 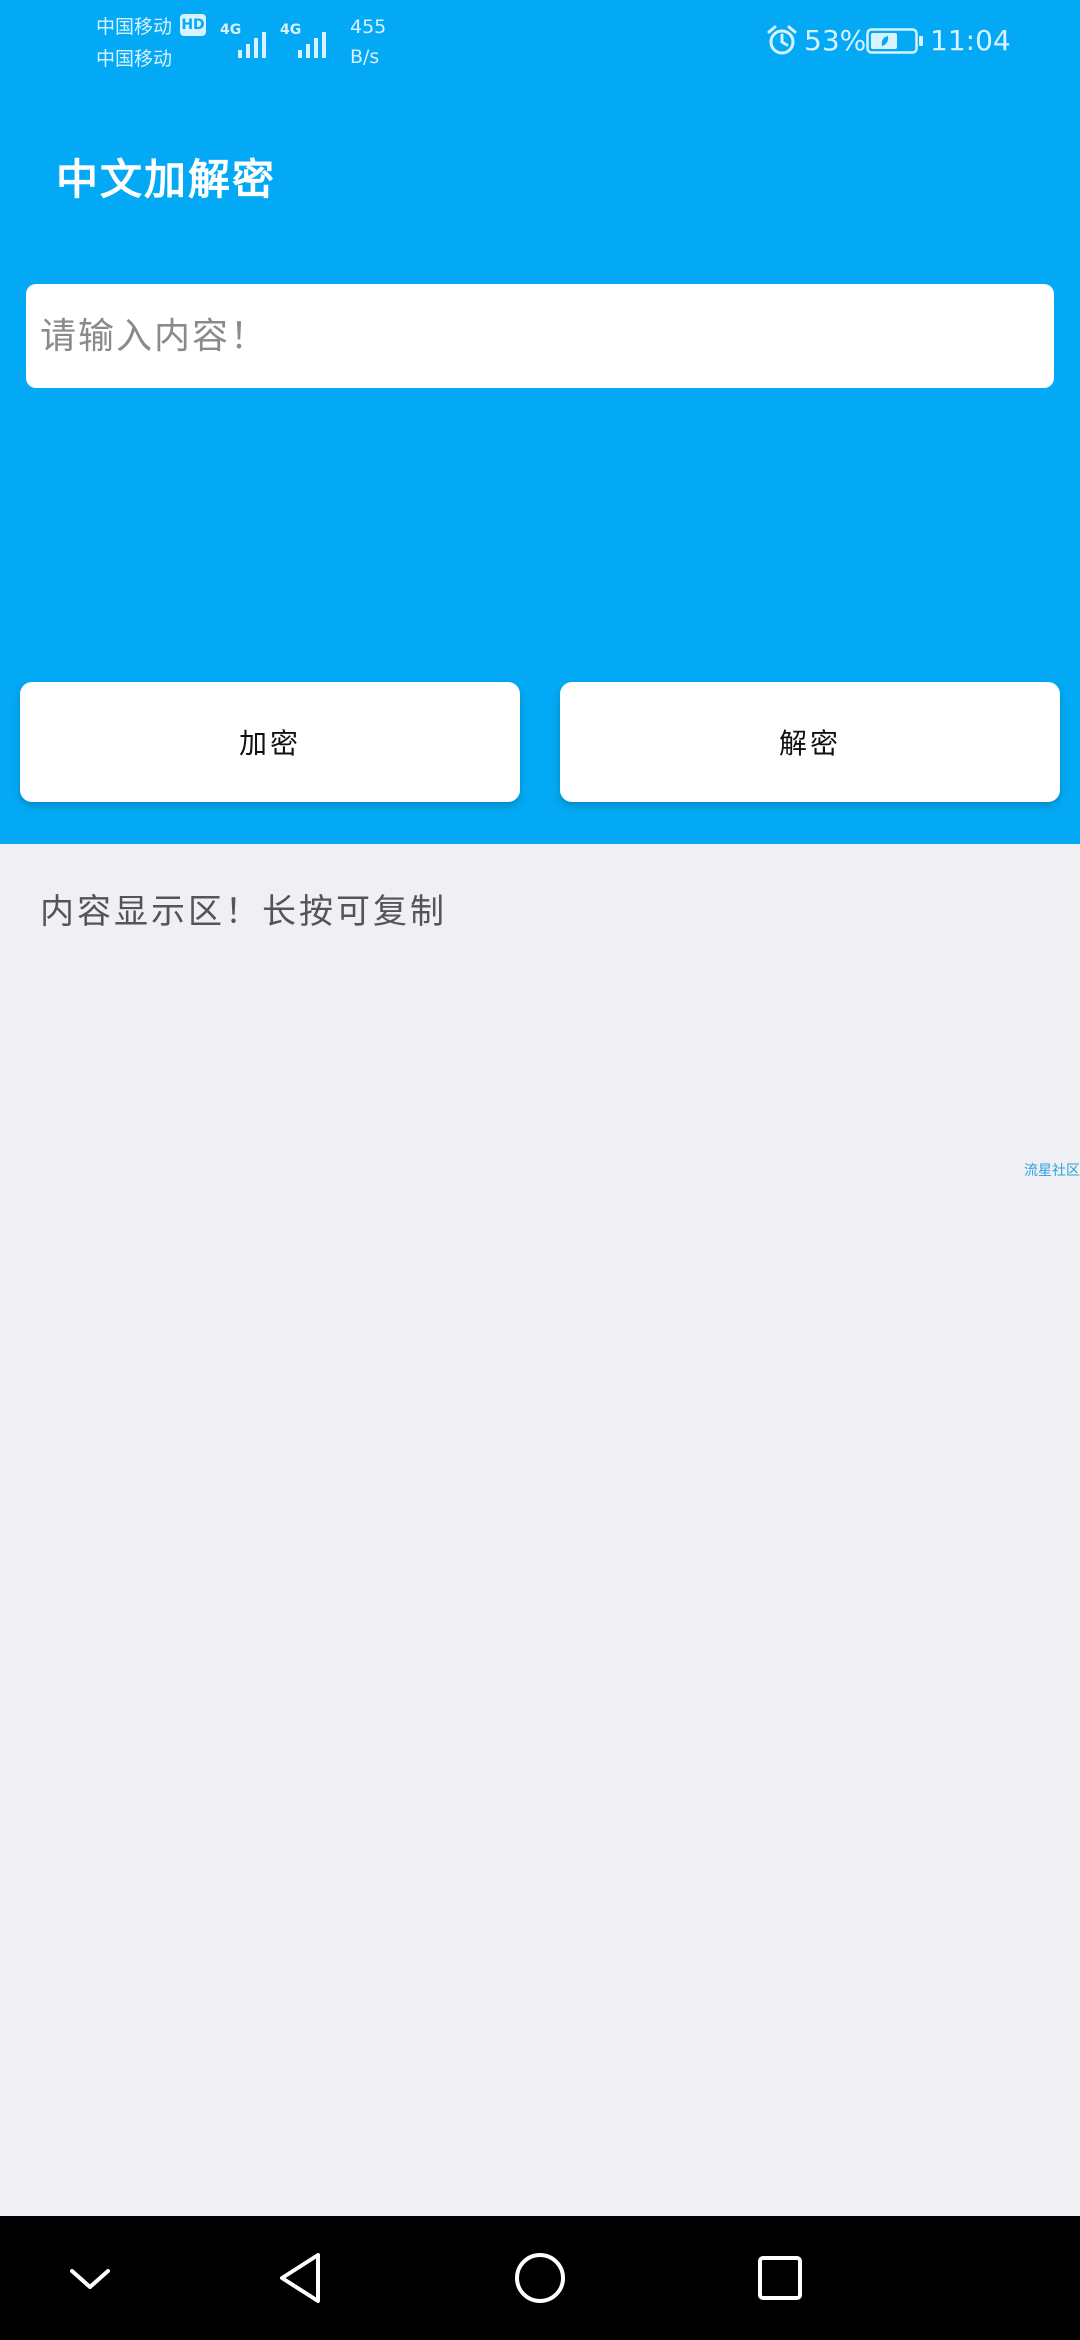 I want to click on content-input, so click(x=540, y=336).